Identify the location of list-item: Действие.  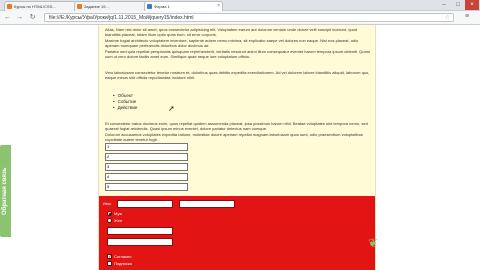
(125, 108).